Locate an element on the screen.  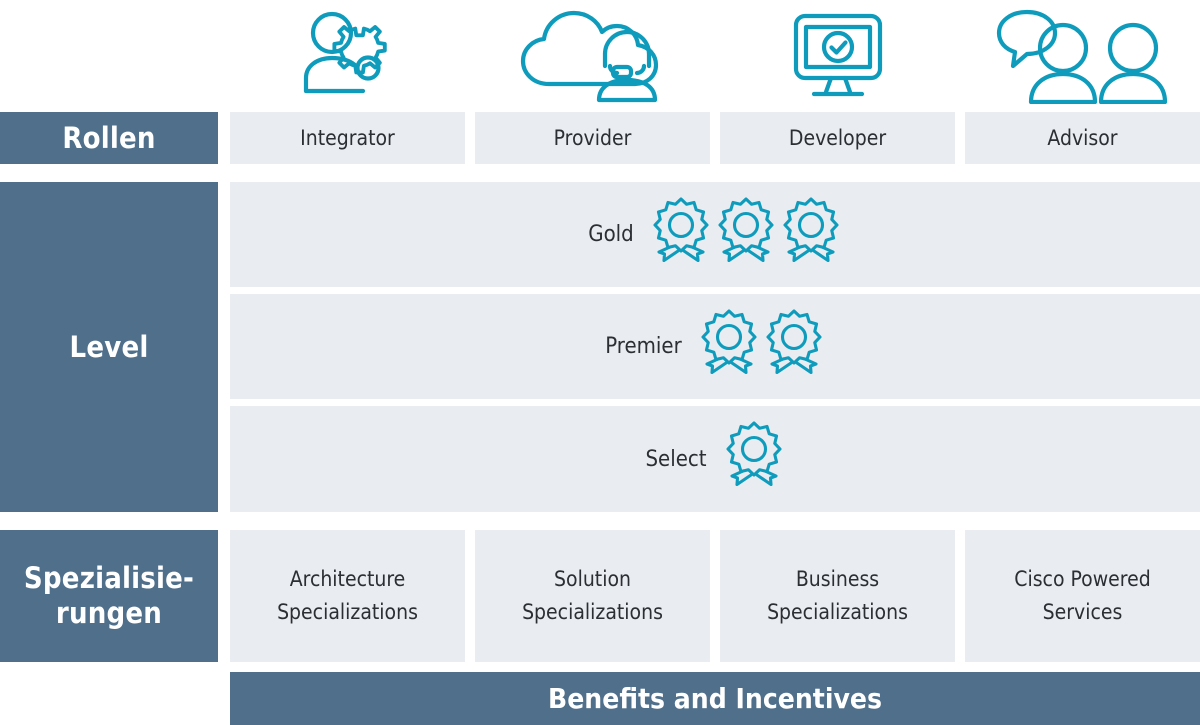
role-icon-provider is located at coordinates (592, 54).